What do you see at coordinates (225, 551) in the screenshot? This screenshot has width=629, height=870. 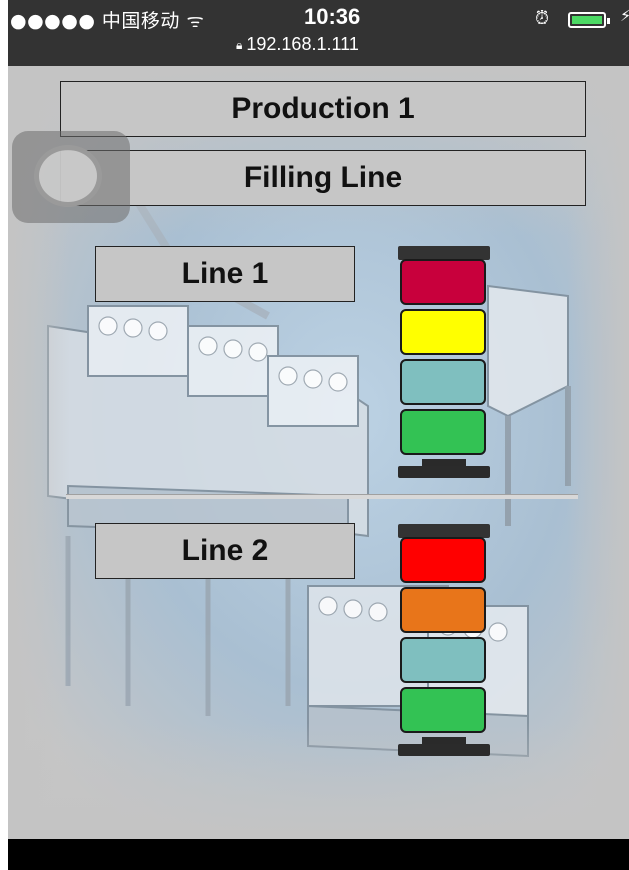 I see `line-2-label: Line 2` at bounding box center [225, 551].